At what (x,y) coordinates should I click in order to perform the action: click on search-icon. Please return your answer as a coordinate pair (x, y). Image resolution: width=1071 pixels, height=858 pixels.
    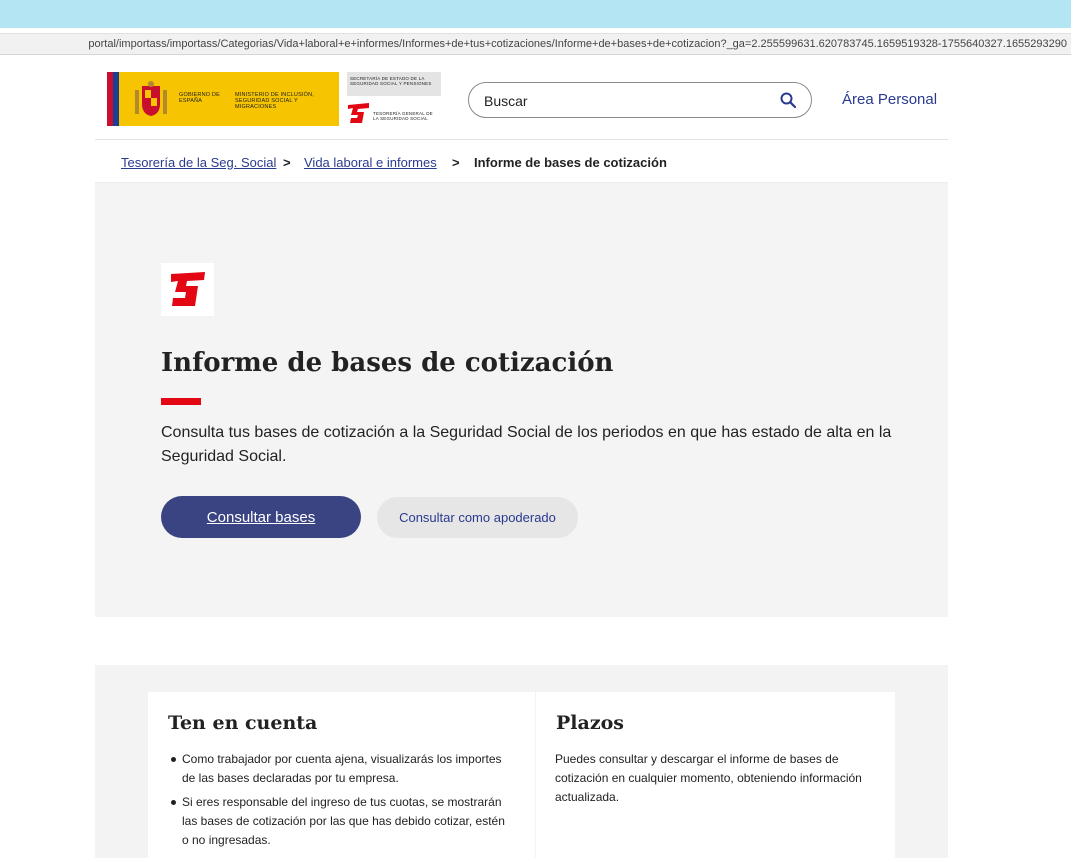
    Looking at the image, I should click on (788, 100).